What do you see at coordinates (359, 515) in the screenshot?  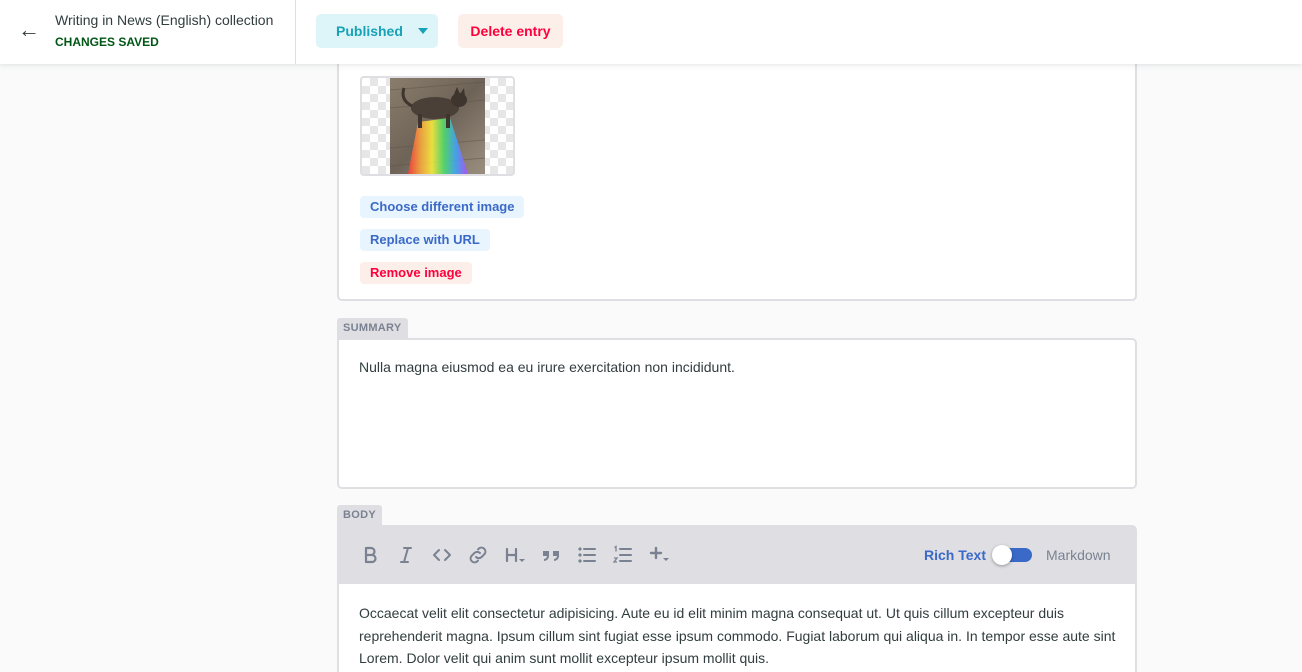 I see `body-label: BODY` at bounding box center [359, 515].